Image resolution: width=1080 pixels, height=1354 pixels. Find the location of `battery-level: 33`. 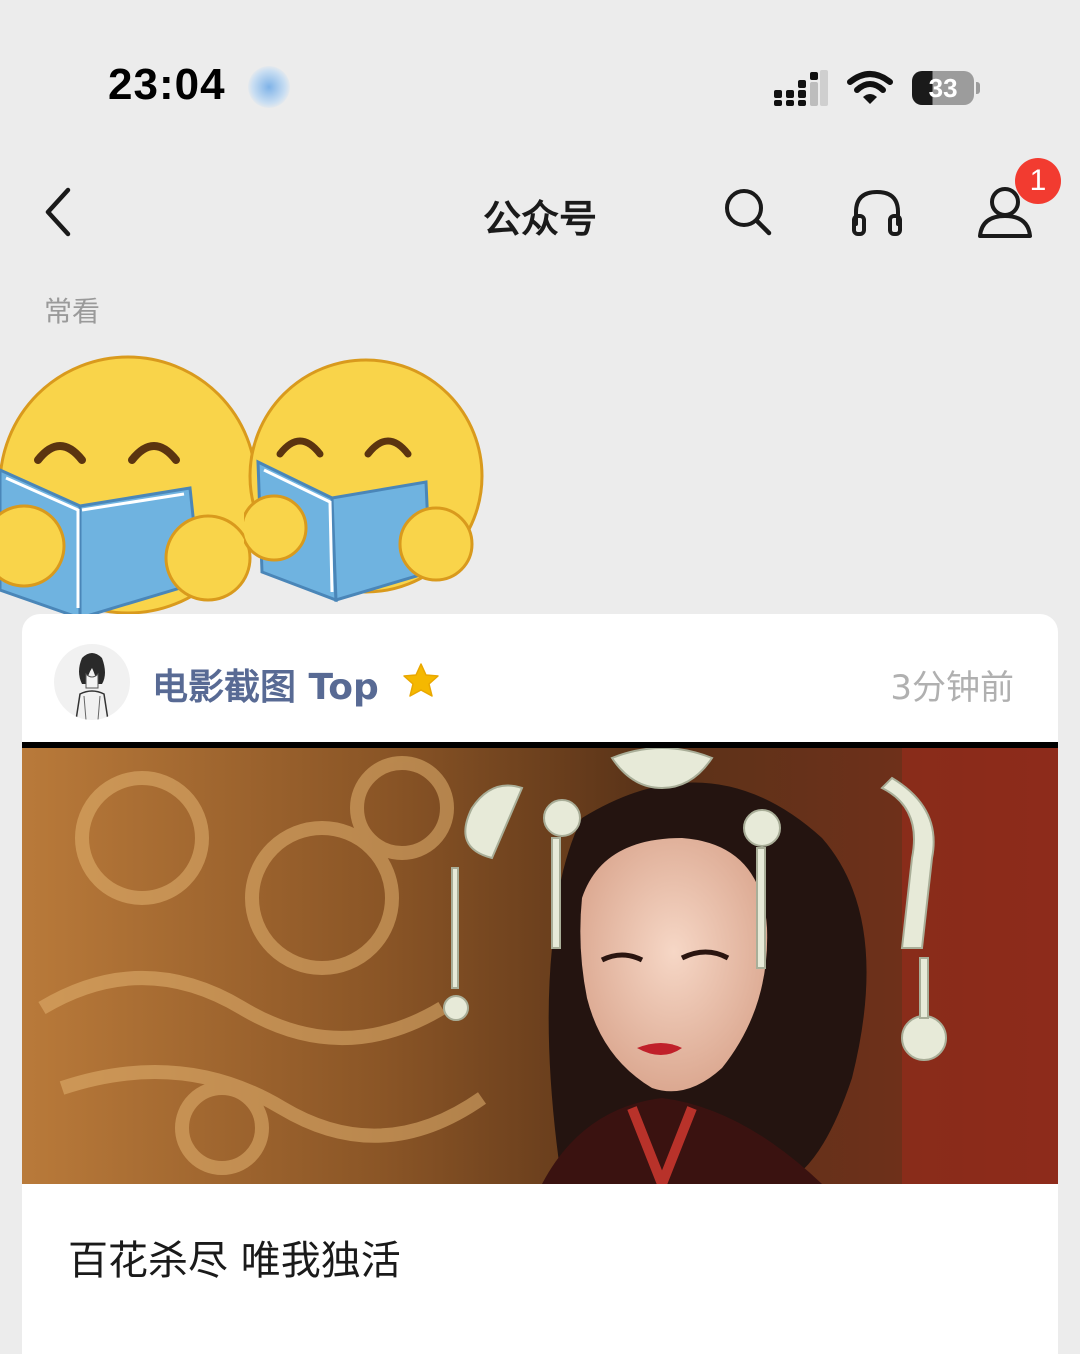

battery-level: 33 is located at coordinates (943, 88).